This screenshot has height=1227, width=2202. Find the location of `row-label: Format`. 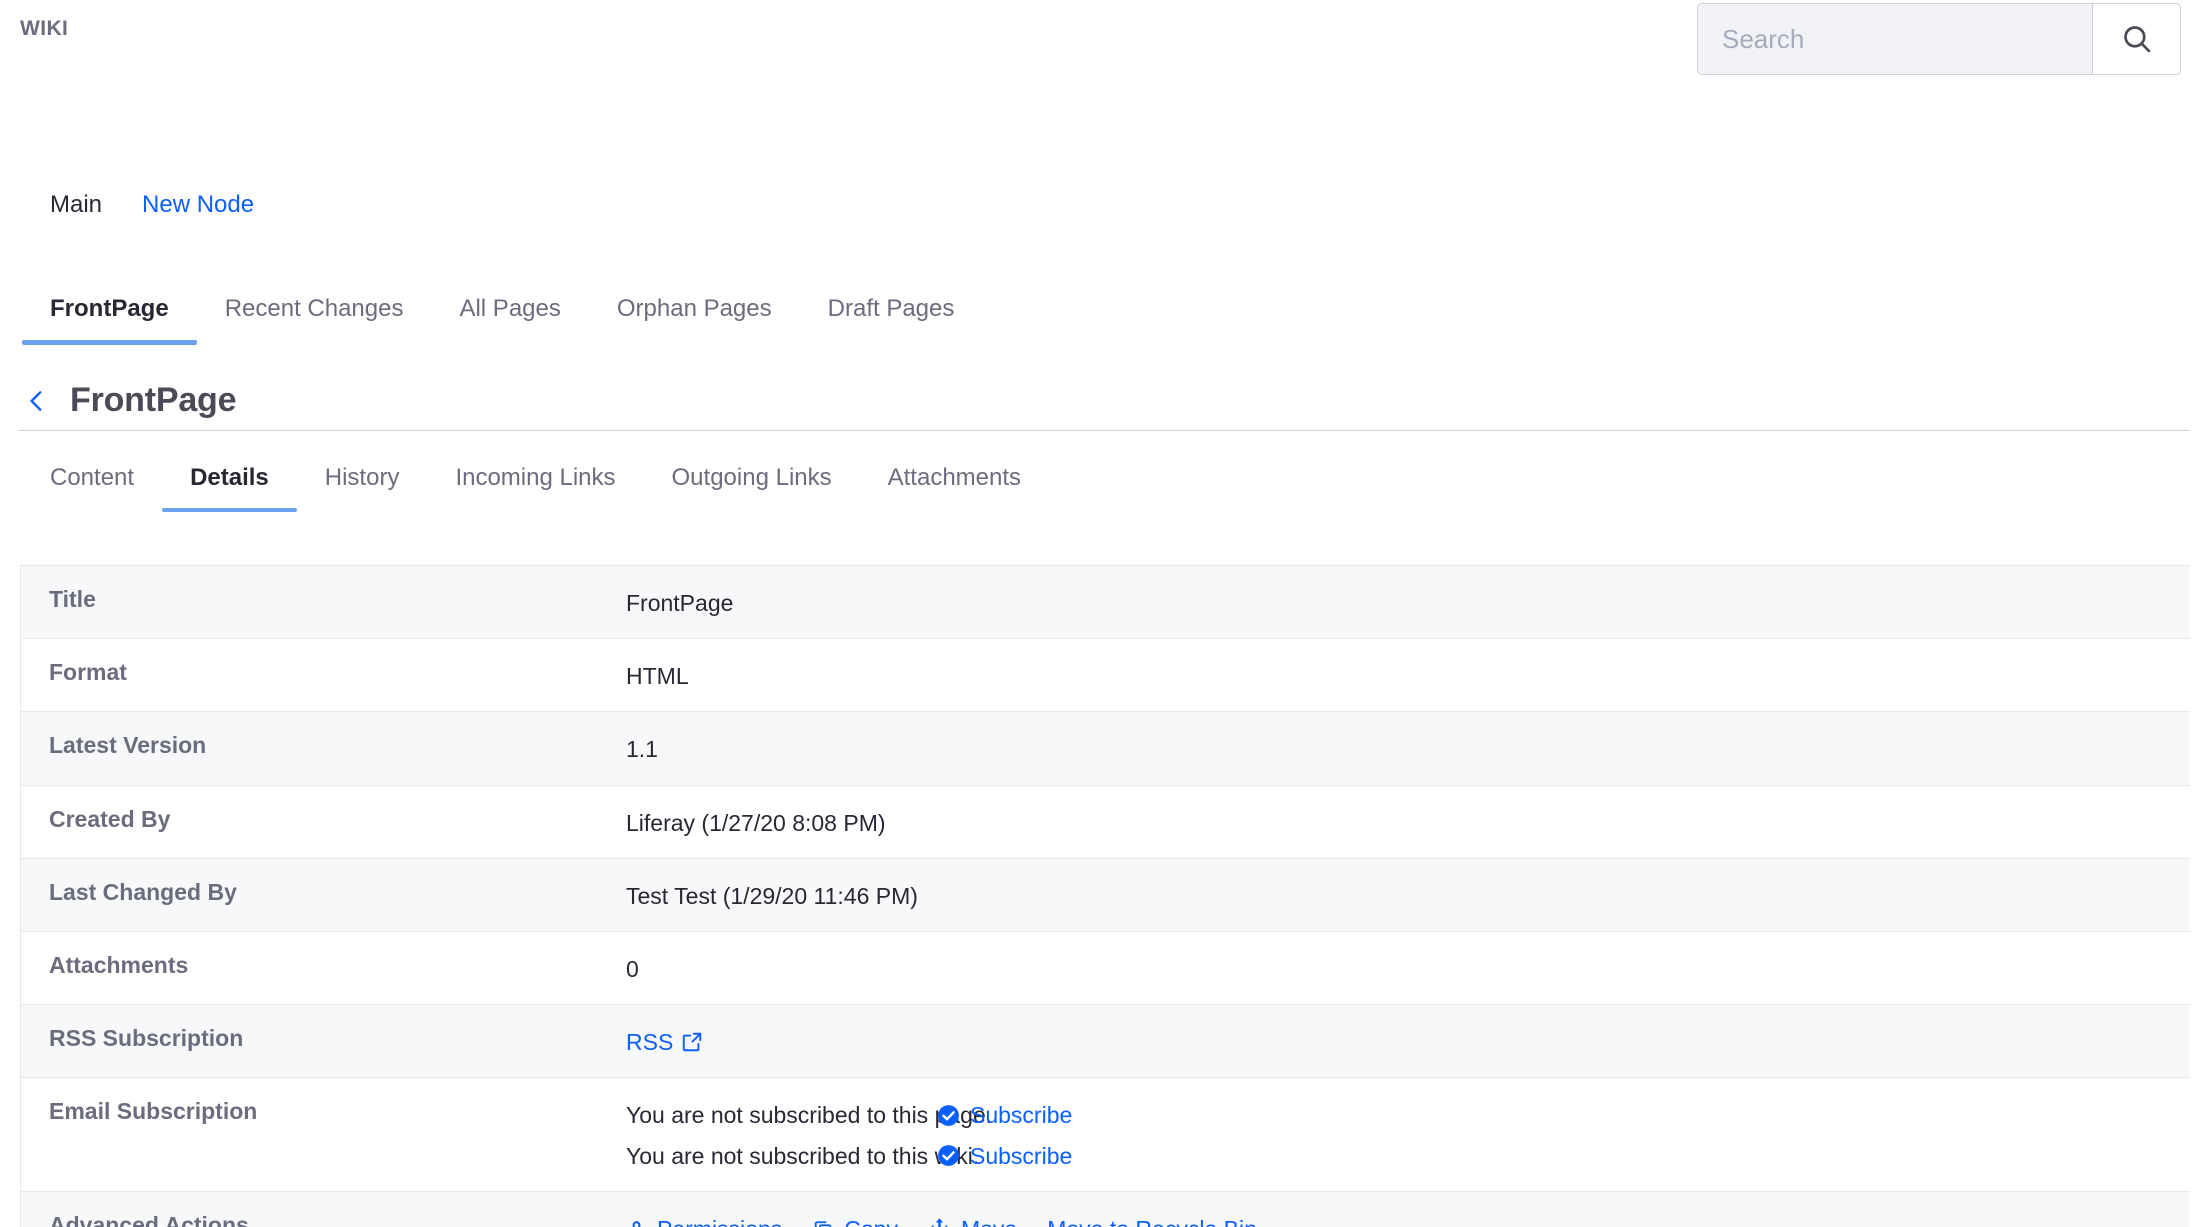

row-label: Format is located at coordinates (88, 672).